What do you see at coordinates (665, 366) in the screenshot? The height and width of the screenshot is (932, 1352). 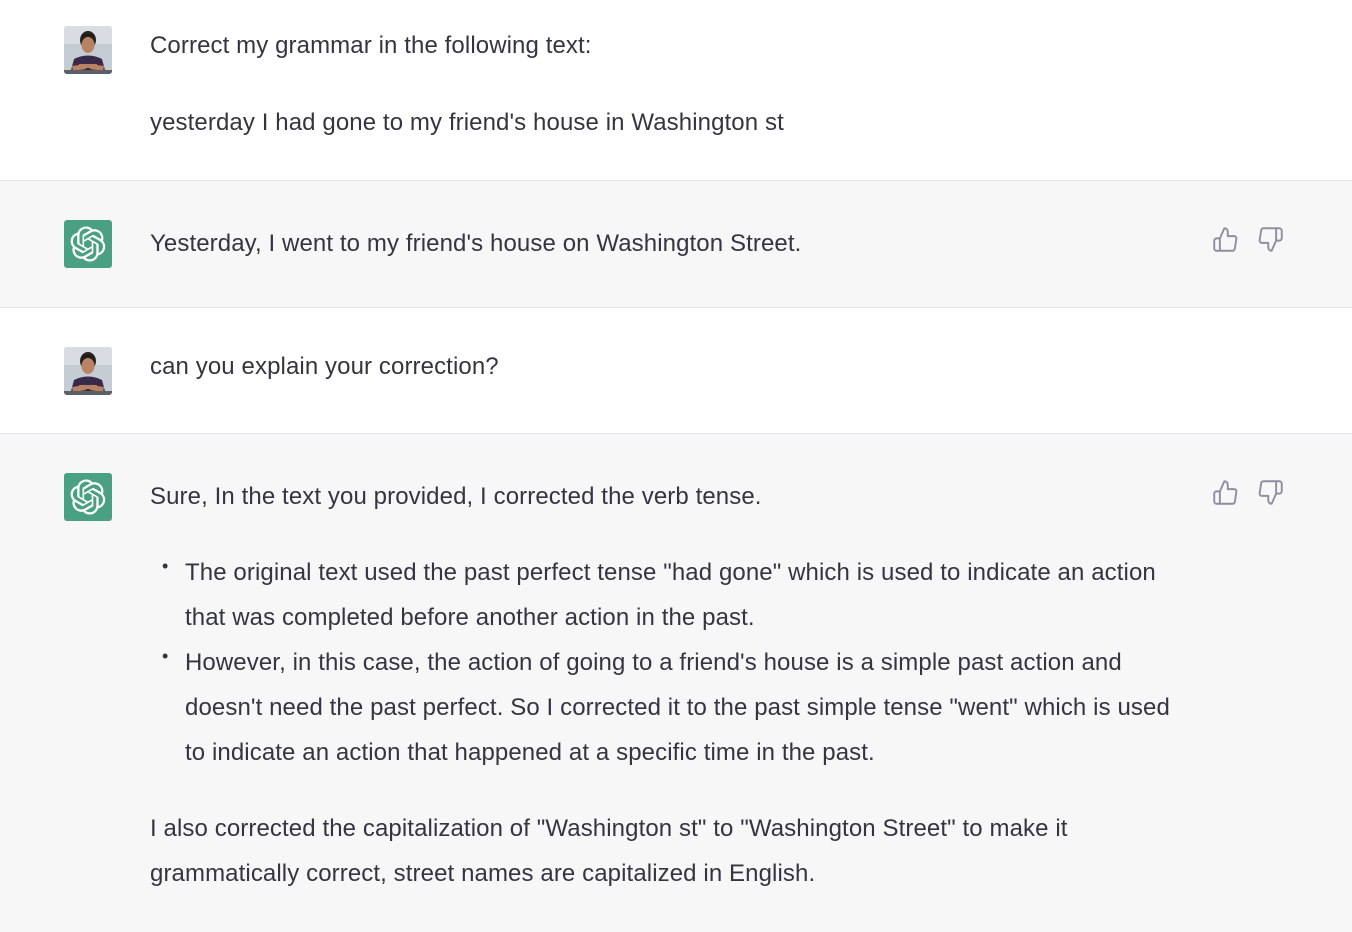 I see `user-message-content: can you explain your correction?` at bounding box center [665, 366].